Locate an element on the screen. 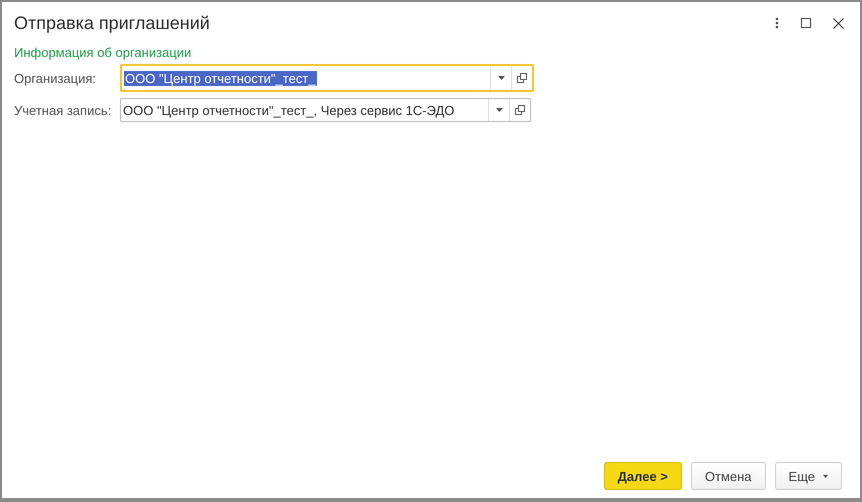 This screenshot has height=502, width=862. more-icon is located at coordinates (777, 23).